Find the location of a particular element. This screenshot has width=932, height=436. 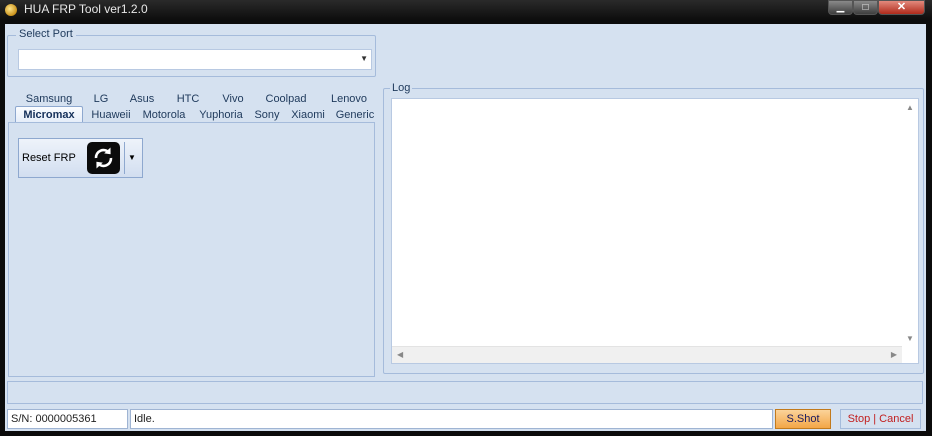

tab-asus: Asus is located at coordinates (142, 99).